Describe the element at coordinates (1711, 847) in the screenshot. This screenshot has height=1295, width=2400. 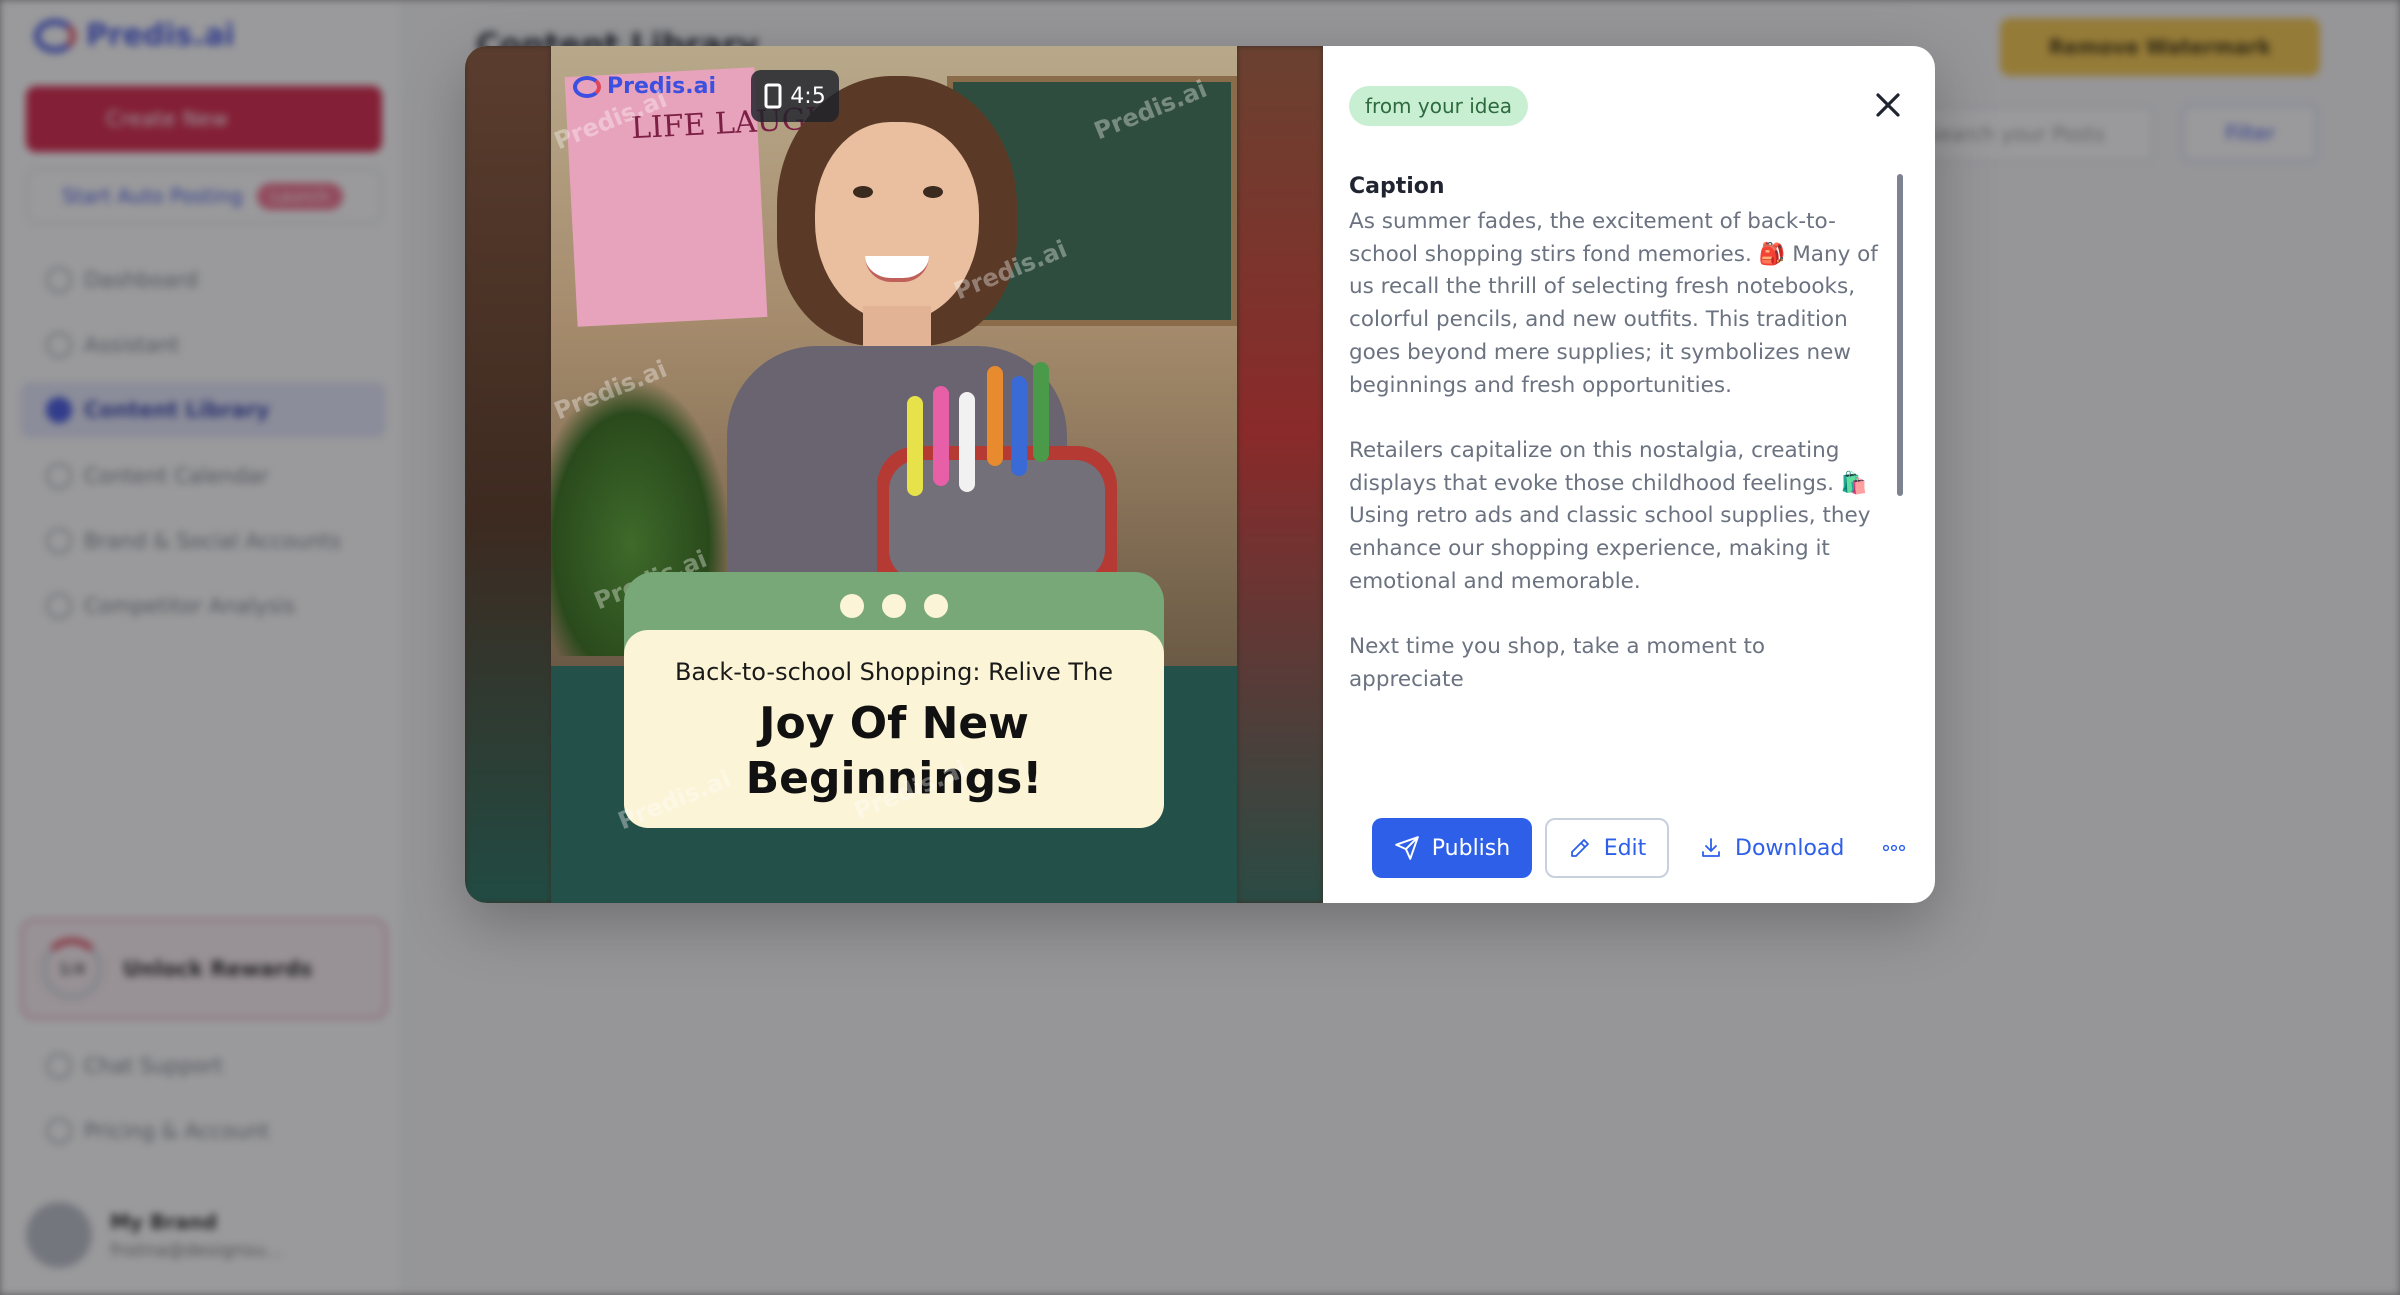
I see `download-icon` at that location.